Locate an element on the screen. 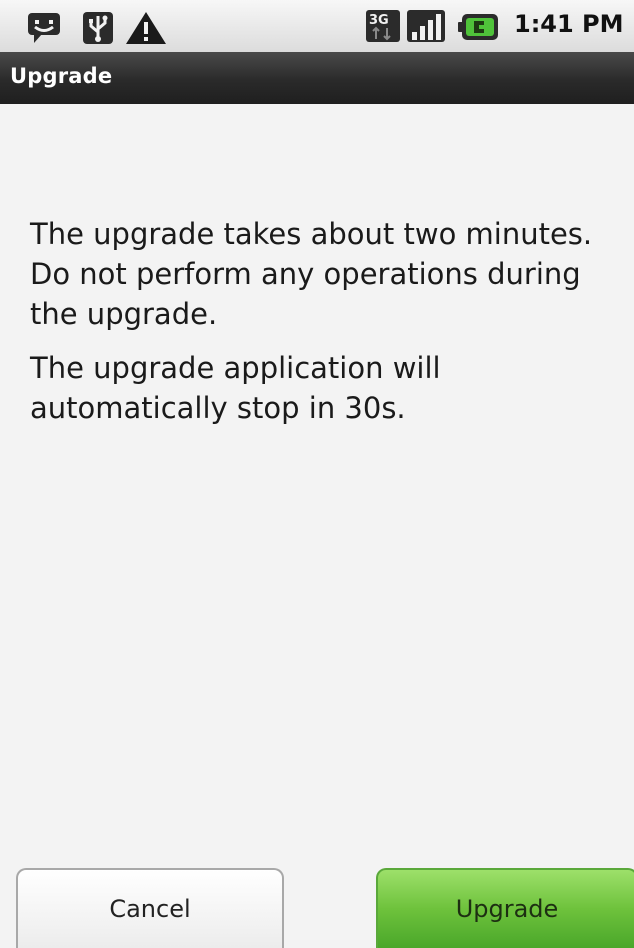 This screenshot has height=948, width=634. upgrade-button-label: Upgrade is located at coordinates (507, 909).